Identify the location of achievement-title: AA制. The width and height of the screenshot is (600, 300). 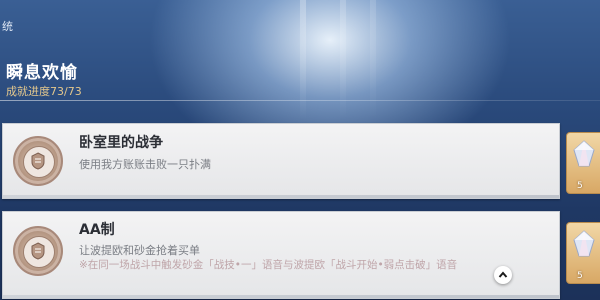
(97, 230).